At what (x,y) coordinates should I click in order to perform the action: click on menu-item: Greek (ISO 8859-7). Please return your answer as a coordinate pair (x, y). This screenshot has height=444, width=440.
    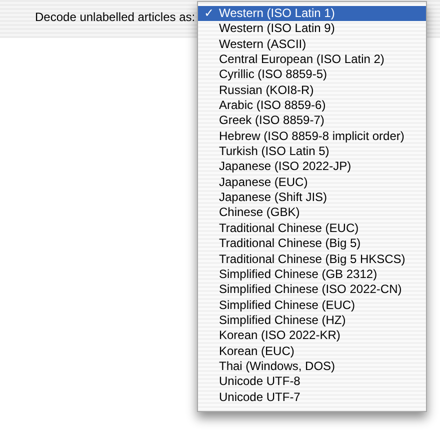
    Looking at the image, I should click on (312, 121).